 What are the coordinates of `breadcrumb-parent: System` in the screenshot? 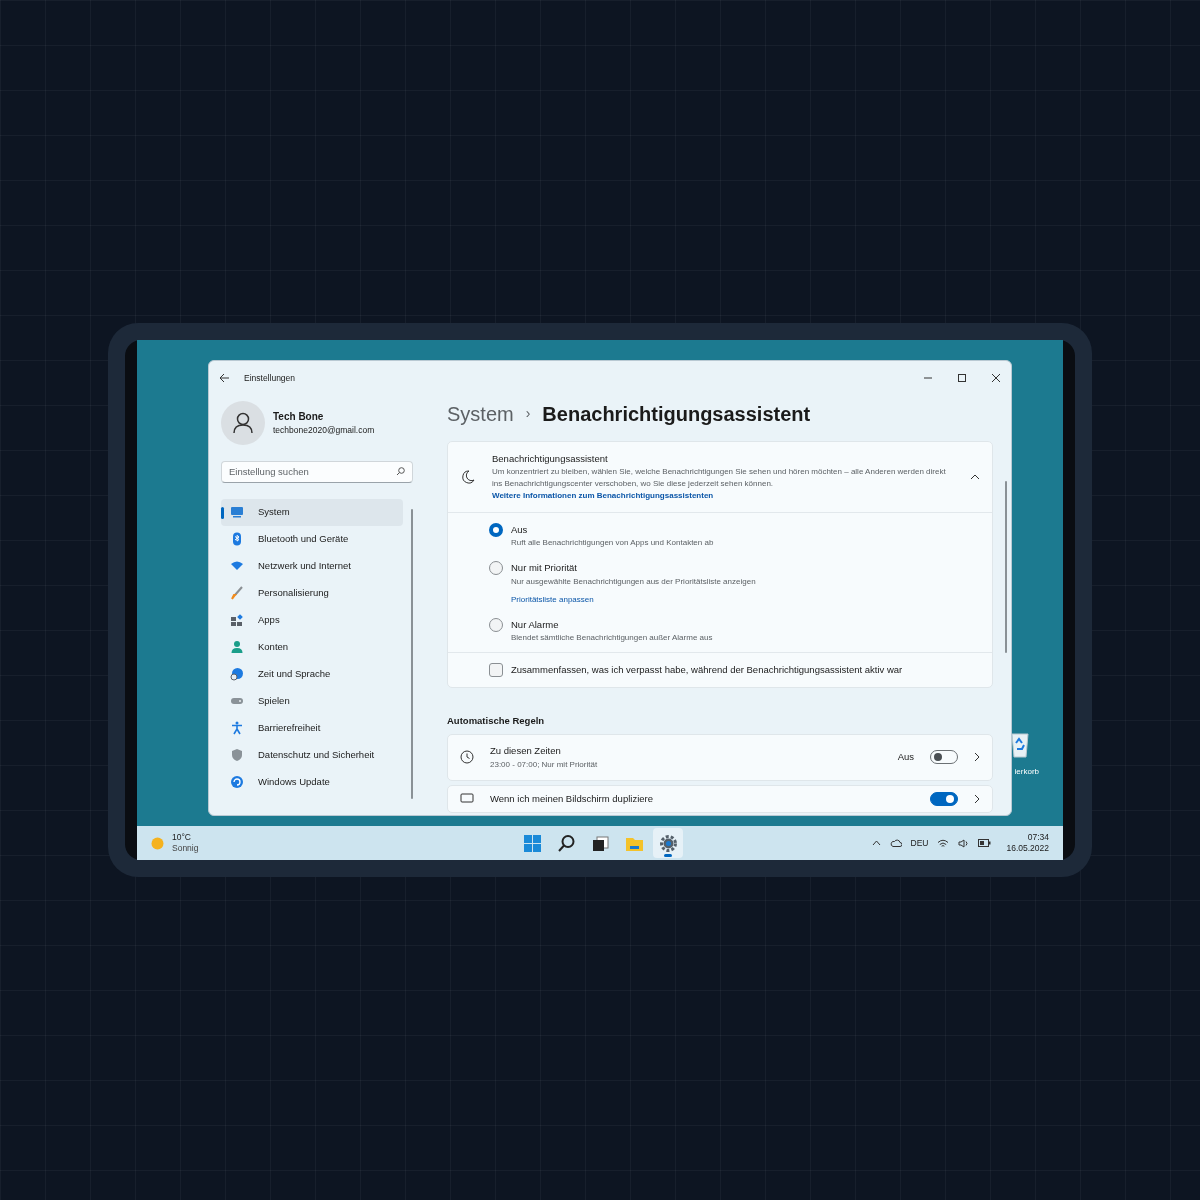 It's located at (480, 413).